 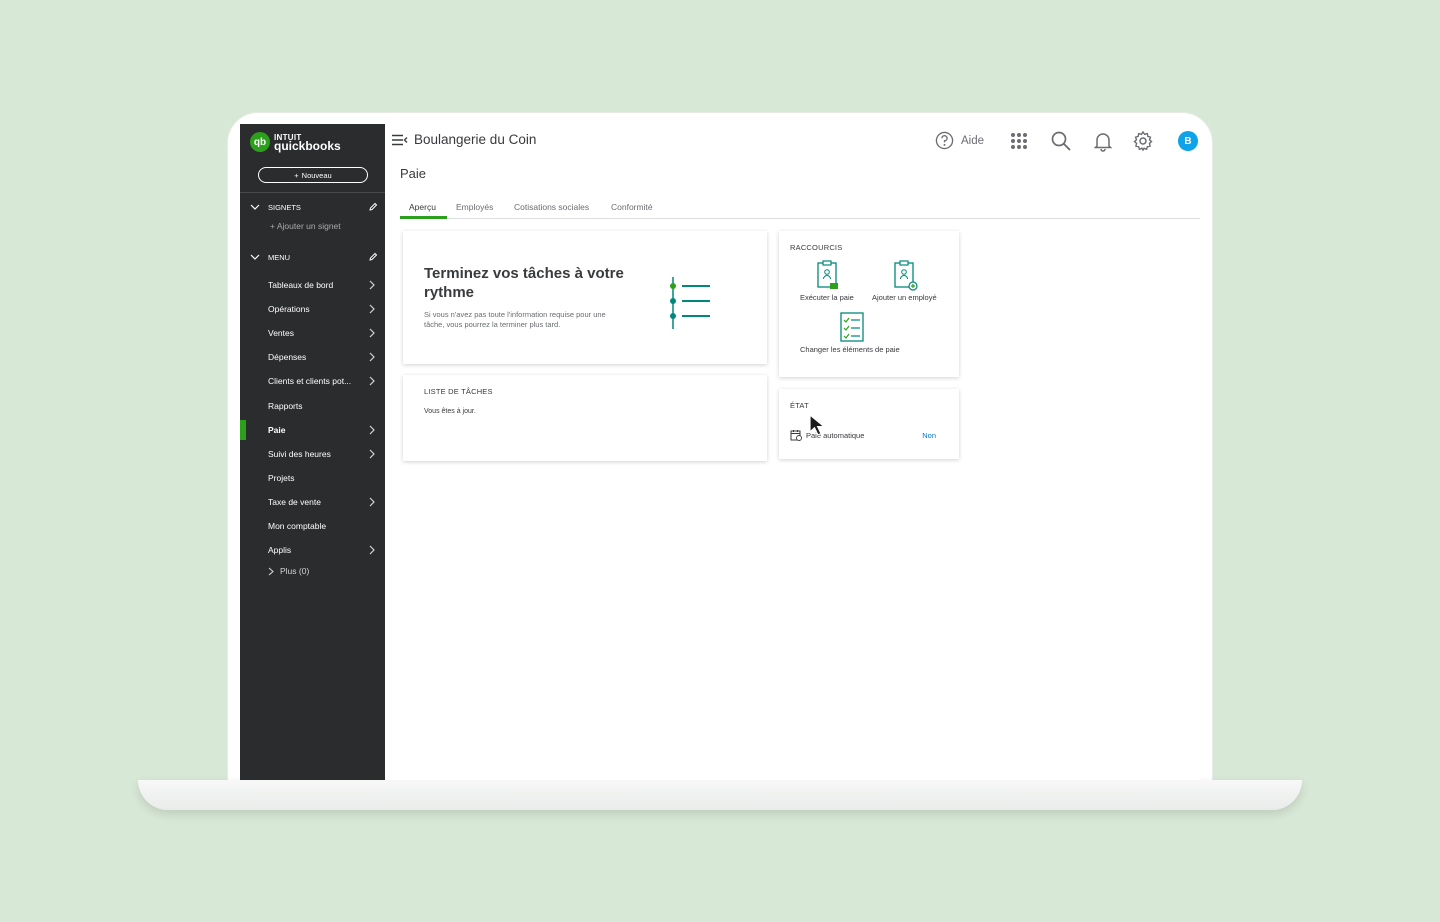 I want to click on laptop-base, so click(x=720, y=795).